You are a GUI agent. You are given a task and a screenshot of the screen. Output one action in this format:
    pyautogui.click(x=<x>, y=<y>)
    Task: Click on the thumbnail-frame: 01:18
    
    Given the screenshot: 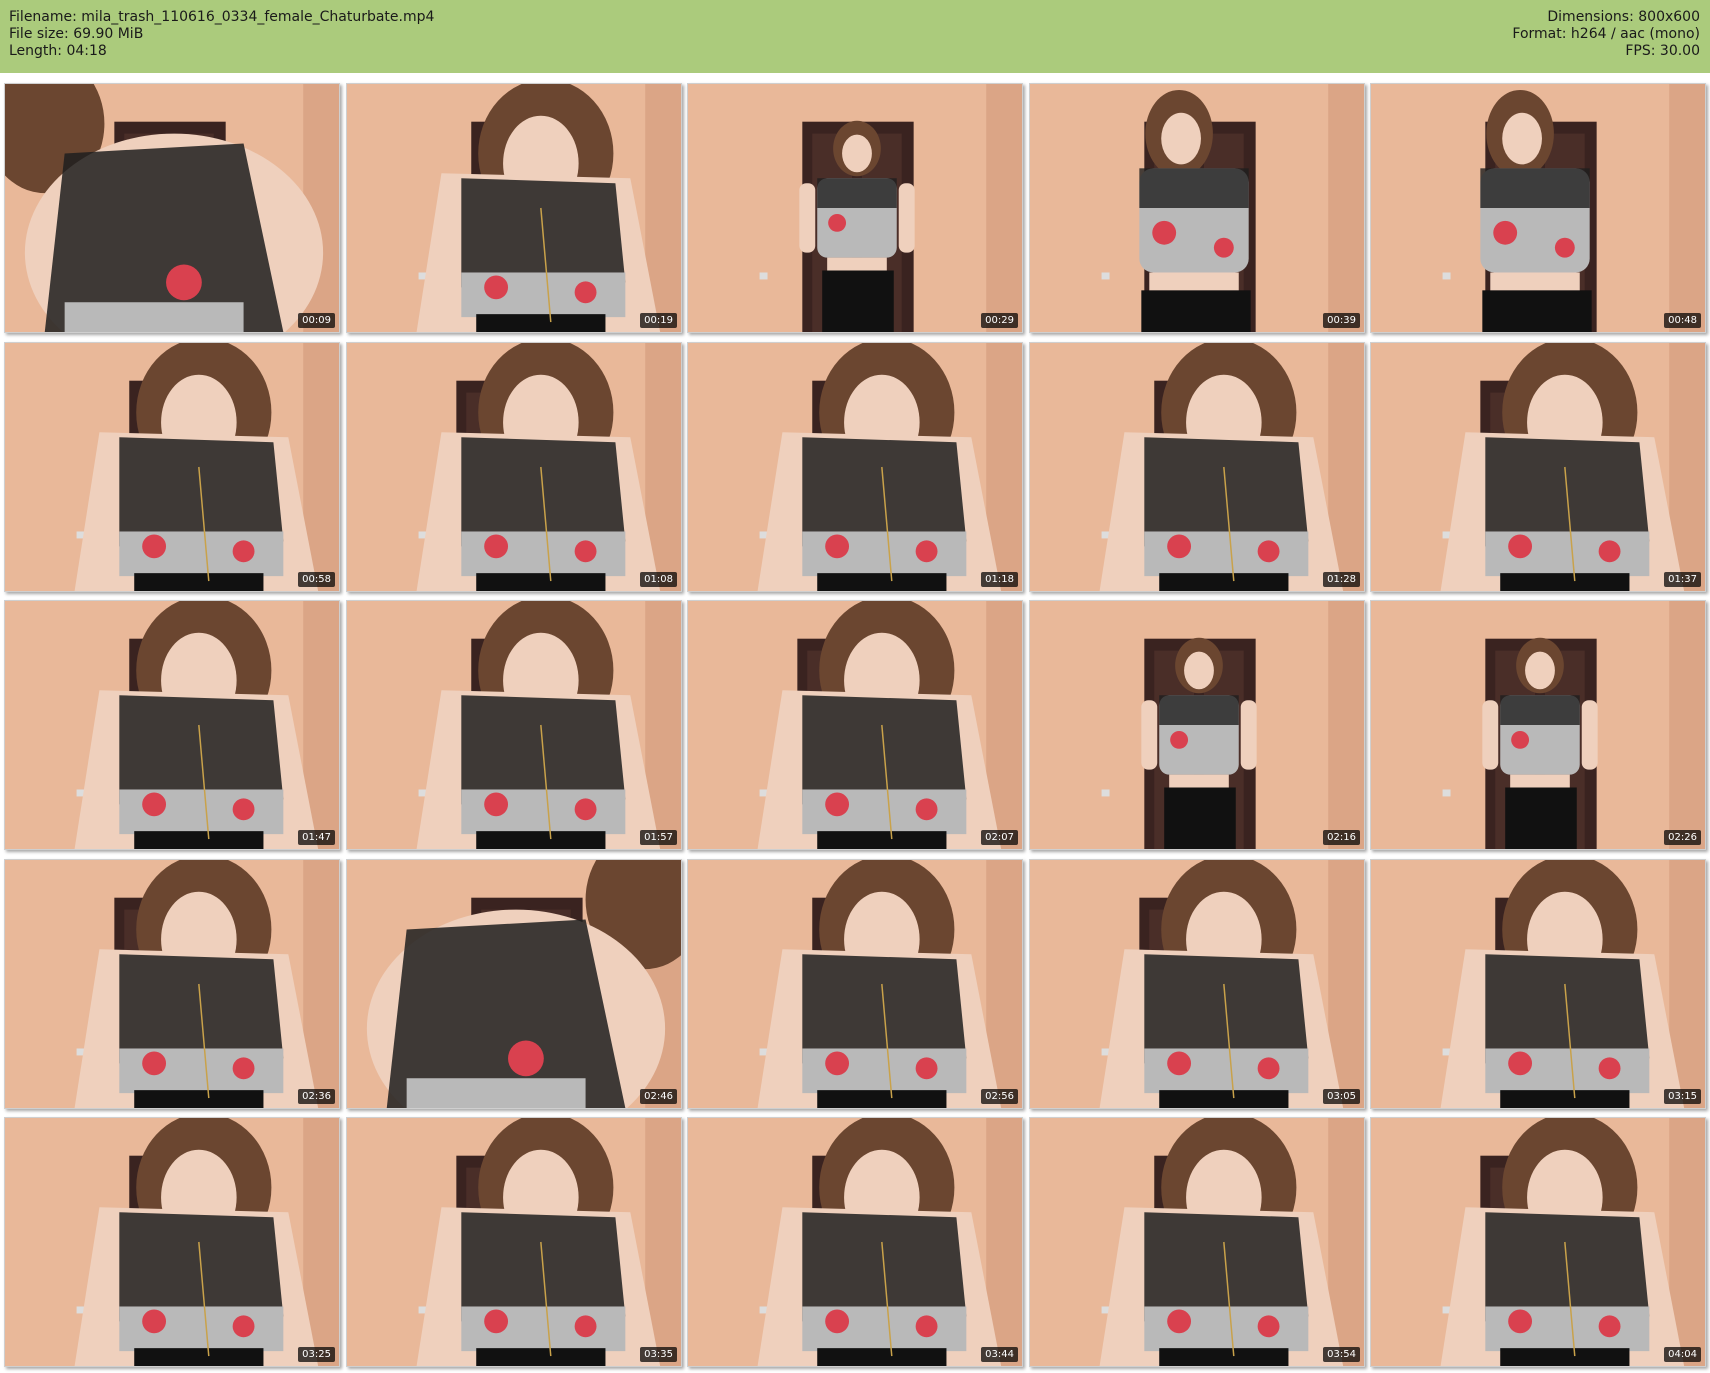 What is the action you would take?
    pyautogui.click(x=855, y=467)
    